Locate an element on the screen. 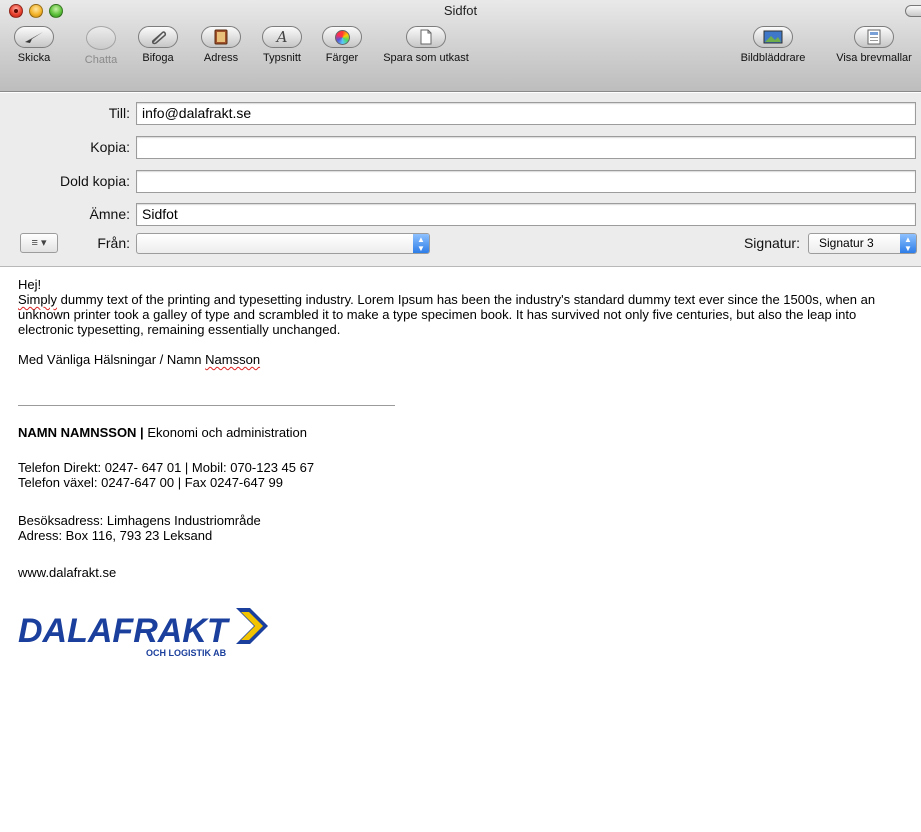  photo-browser-button: Bildbläddrare is located at coordinates (773, 45).